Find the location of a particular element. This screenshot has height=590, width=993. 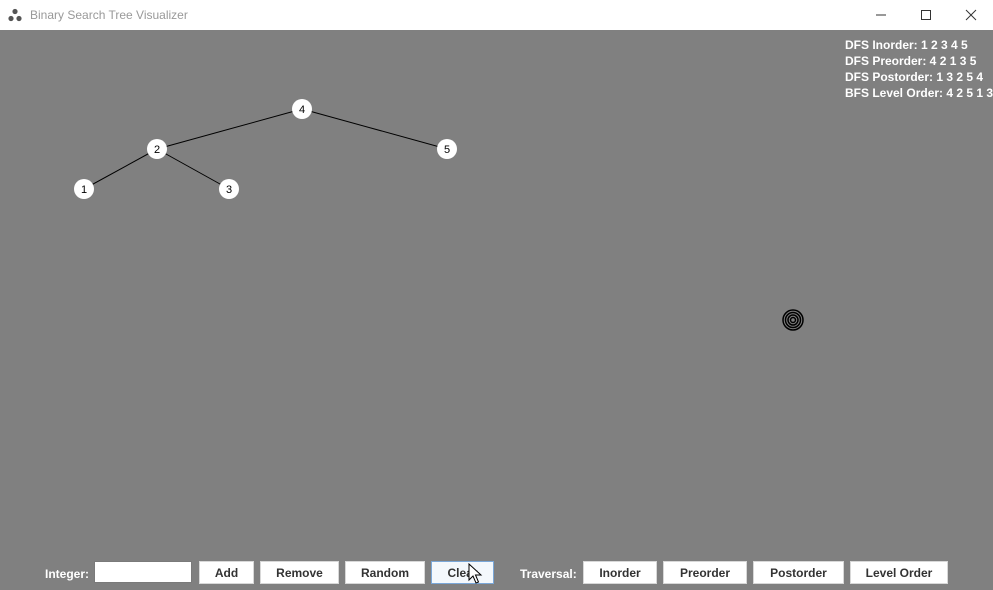

mouse-pointer-icon is located at coordinates (475, 573).